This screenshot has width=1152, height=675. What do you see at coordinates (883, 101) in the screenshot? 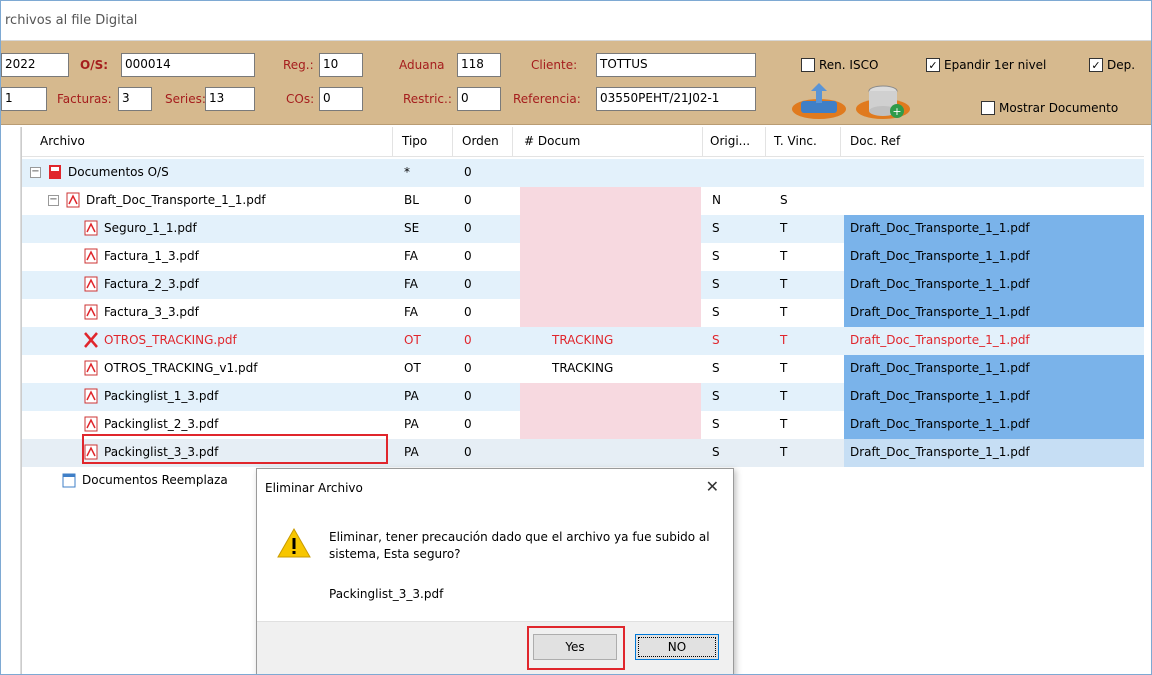
I see `database-add-icon: +` at bounding box center [883, 101].